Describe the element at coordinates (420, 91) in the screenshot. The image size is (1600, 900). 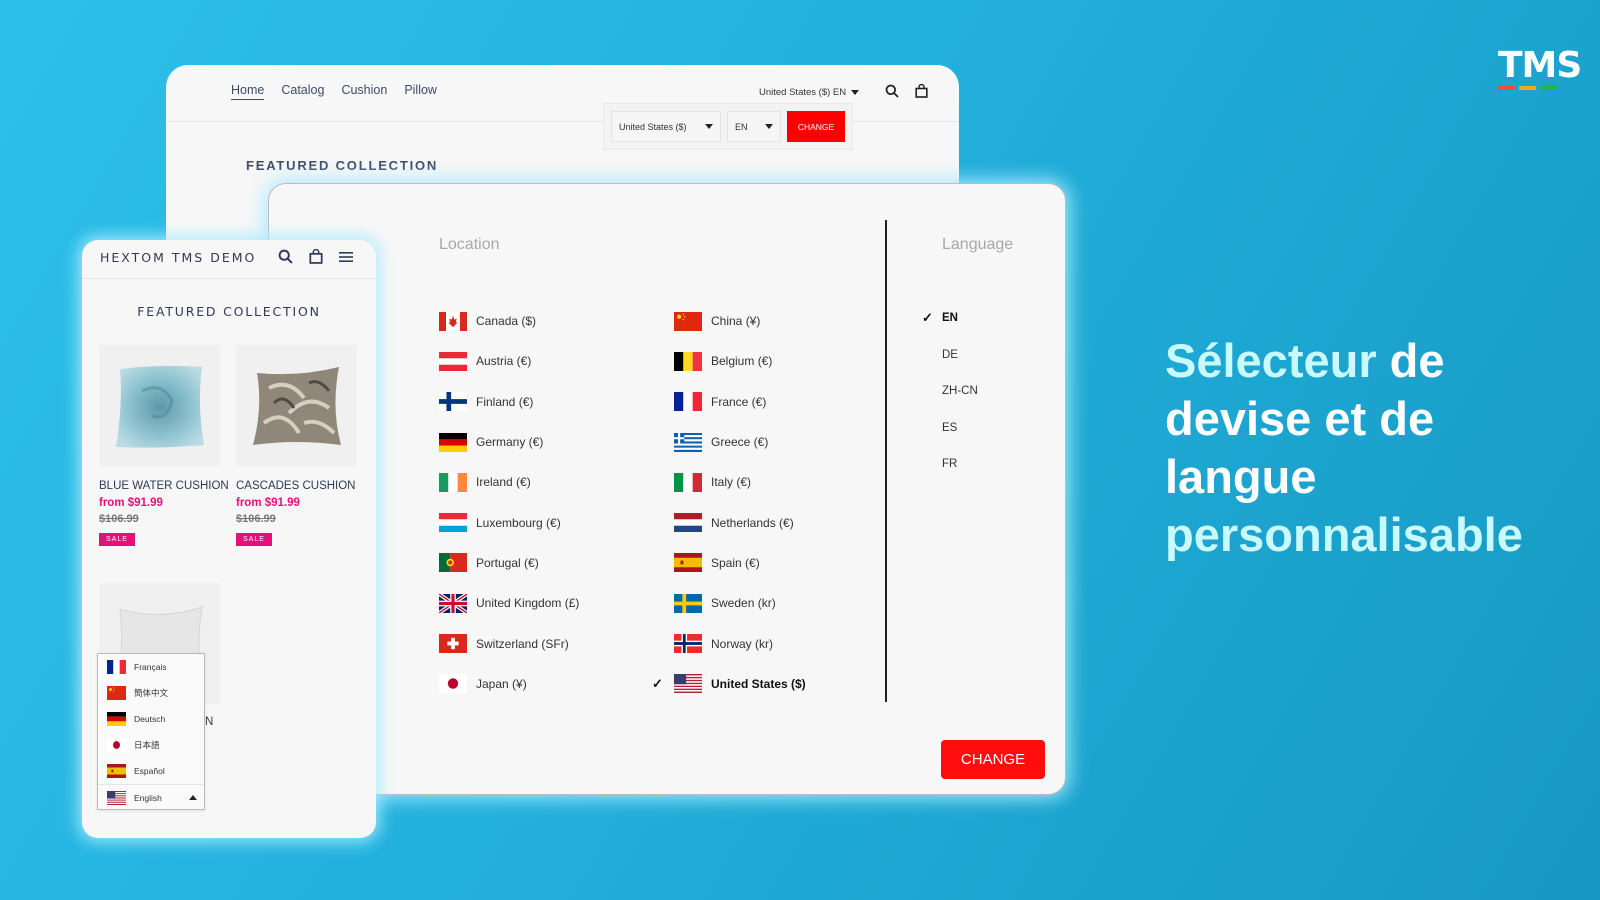
I see `nav-pillow: Pillow` at that location.